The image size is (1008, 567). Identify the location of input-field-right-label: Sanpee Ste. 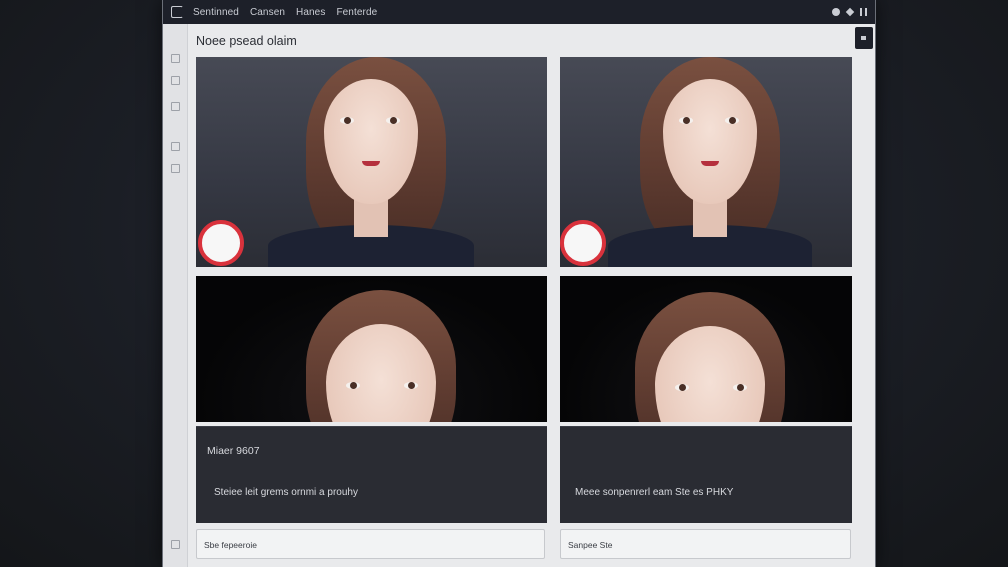
(590, 545).